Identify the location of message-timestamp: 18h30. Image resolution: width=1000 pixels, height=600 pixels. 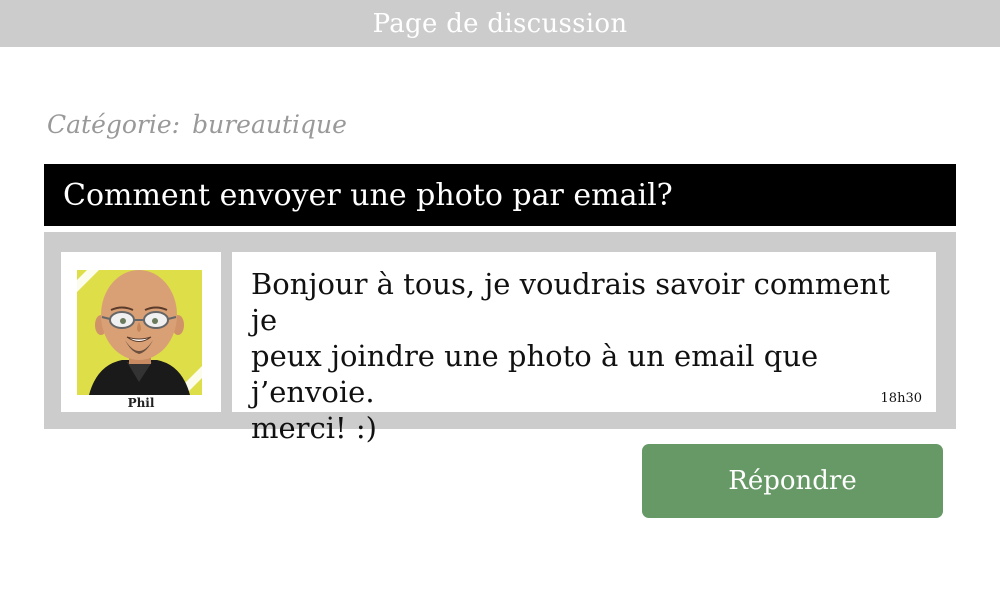
(901, 398).